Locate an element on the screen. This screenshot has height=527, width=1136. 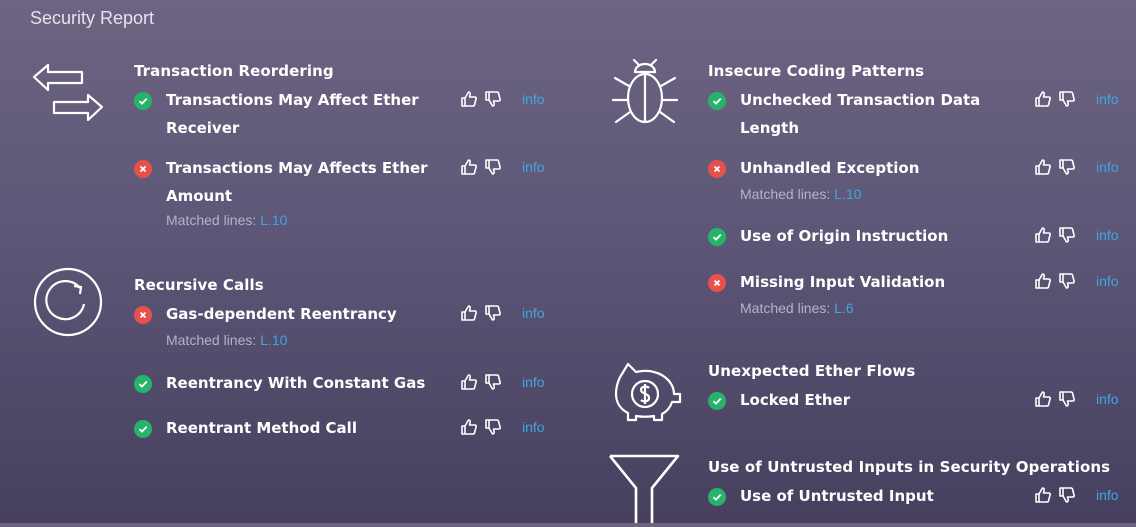
check-label: Gas-dependent Reentrancy is located at coordinates (281, 314).